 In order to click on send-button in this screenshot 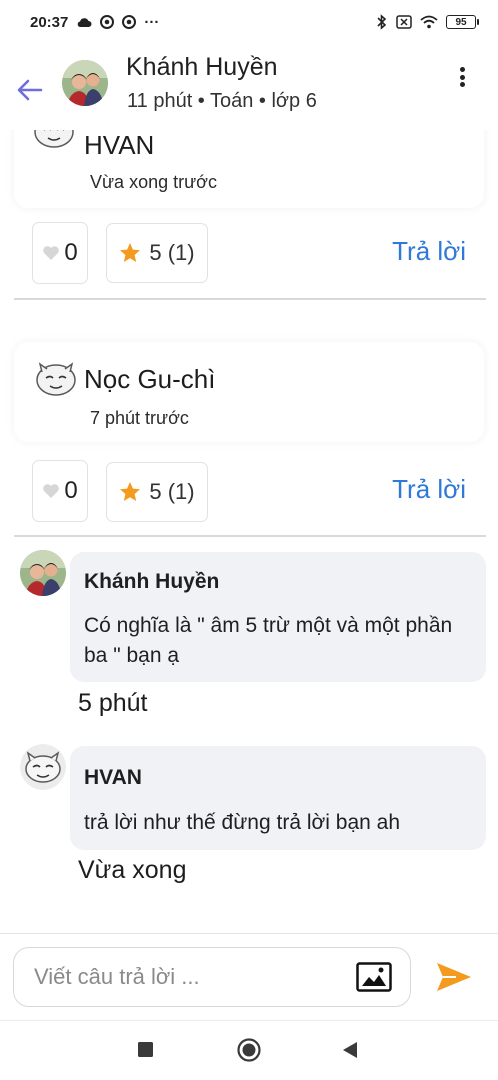, I will do `click(454, 977)`.